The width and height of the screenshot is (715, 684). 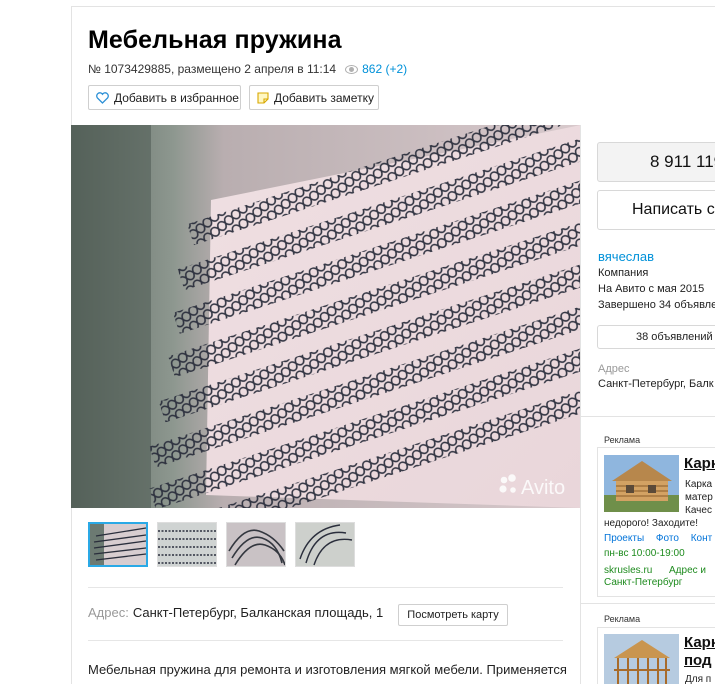 I want to click on ad-text-line: недорого! Заходите!, so click(x=651, y=523).